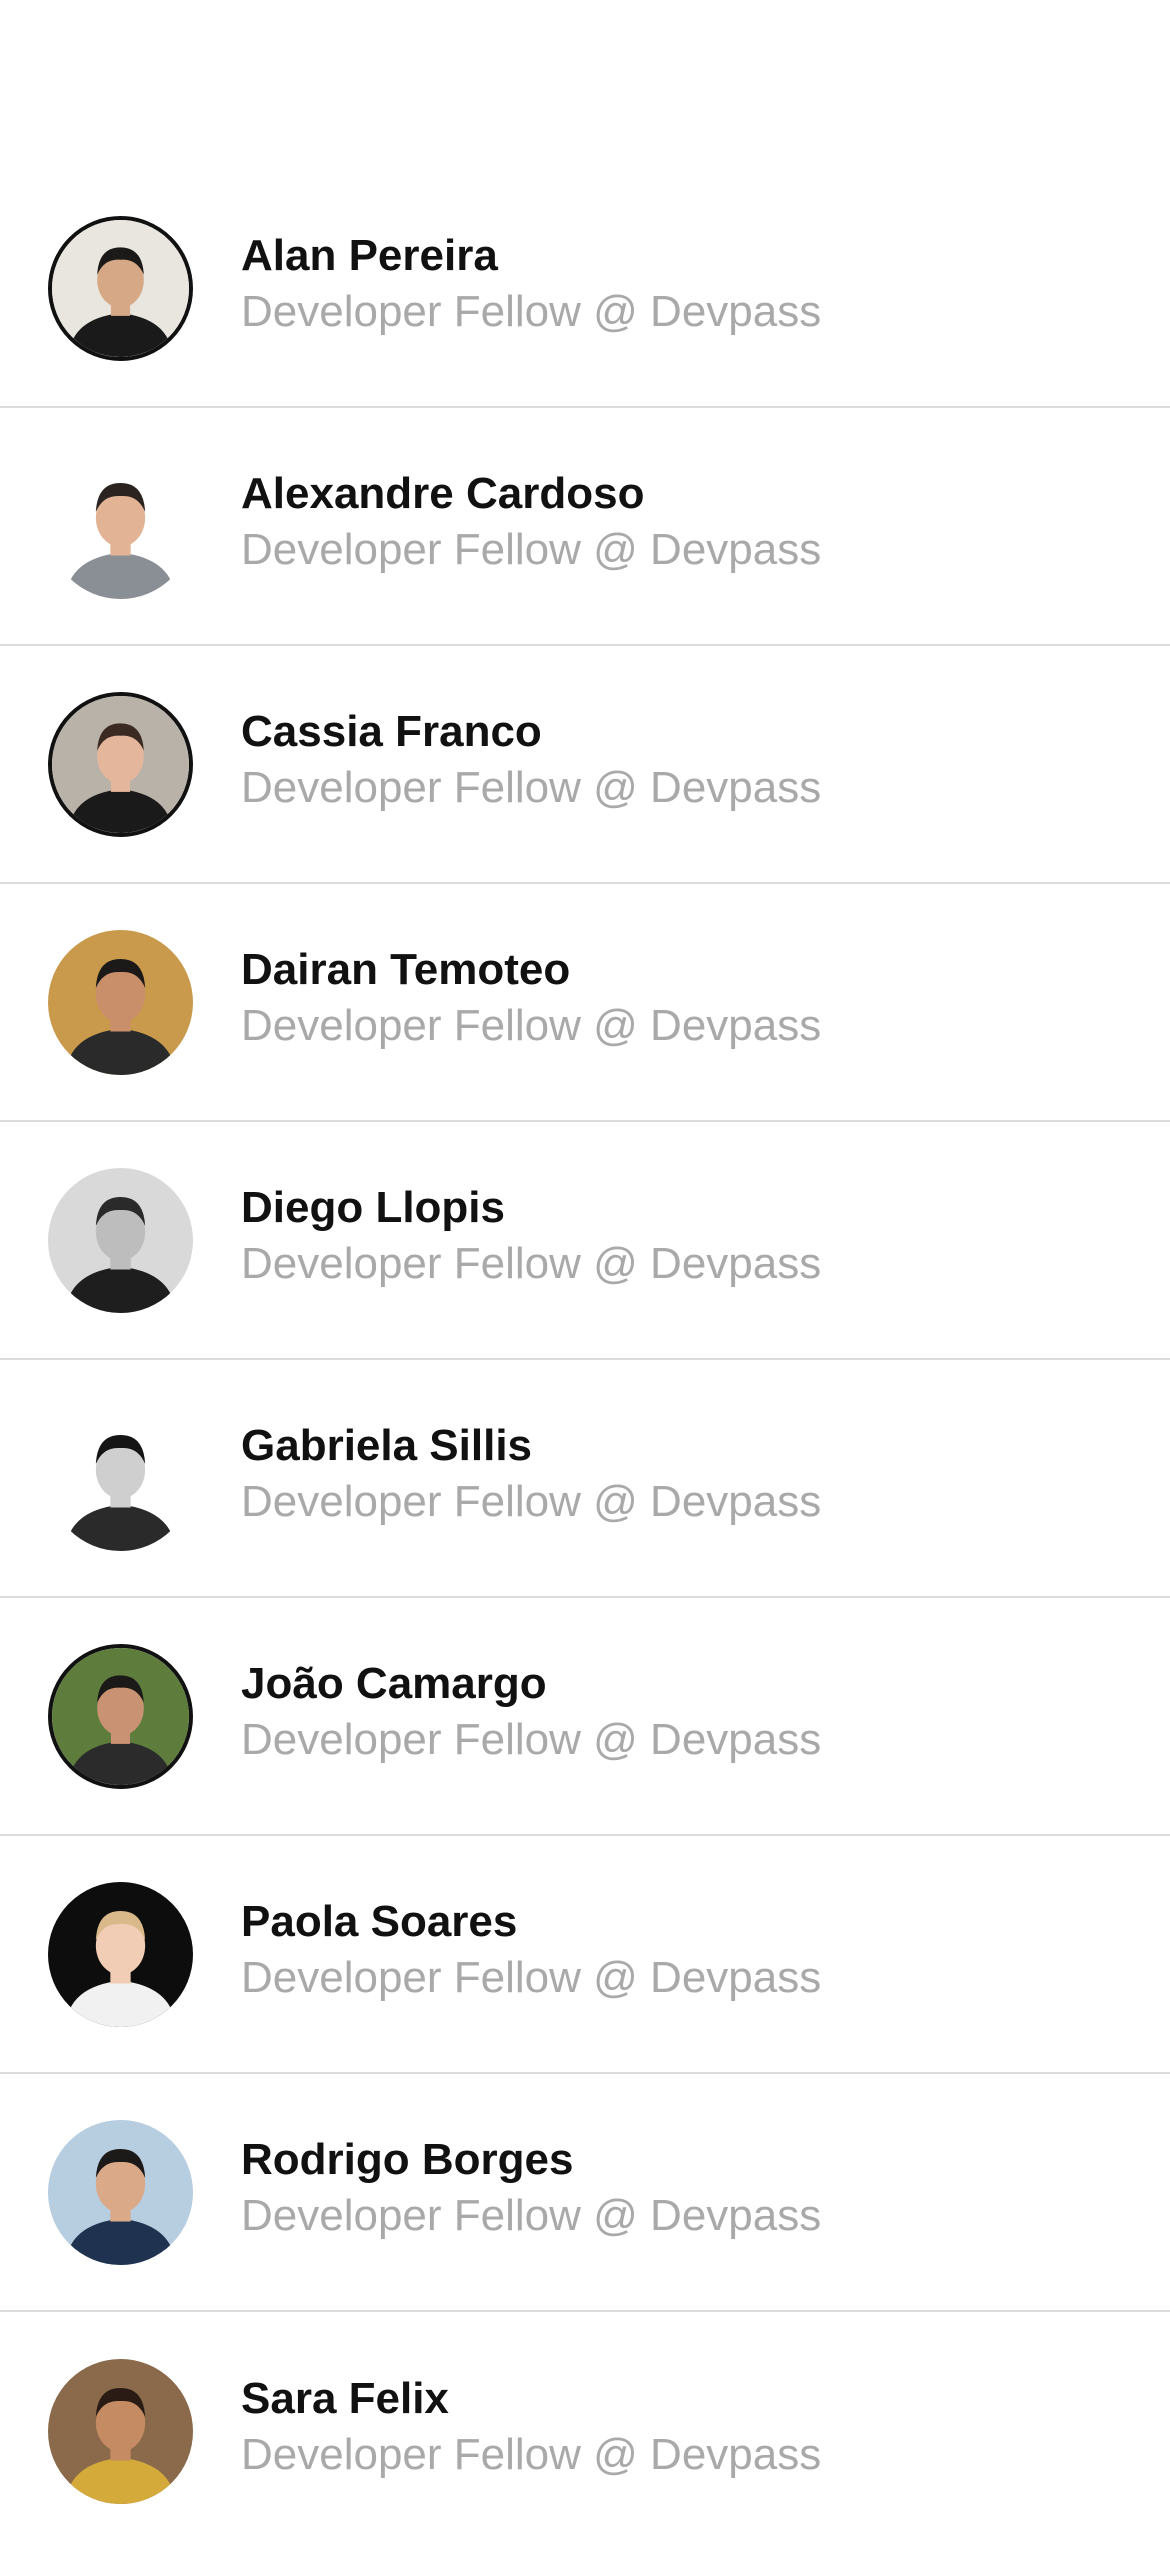 The width and height of the screenshot is (1170, 2550). What do you see at coordinates (369, 255) in the screenshot?
I see `person-name: Alan Pereira` at bounding box center [369, 255].